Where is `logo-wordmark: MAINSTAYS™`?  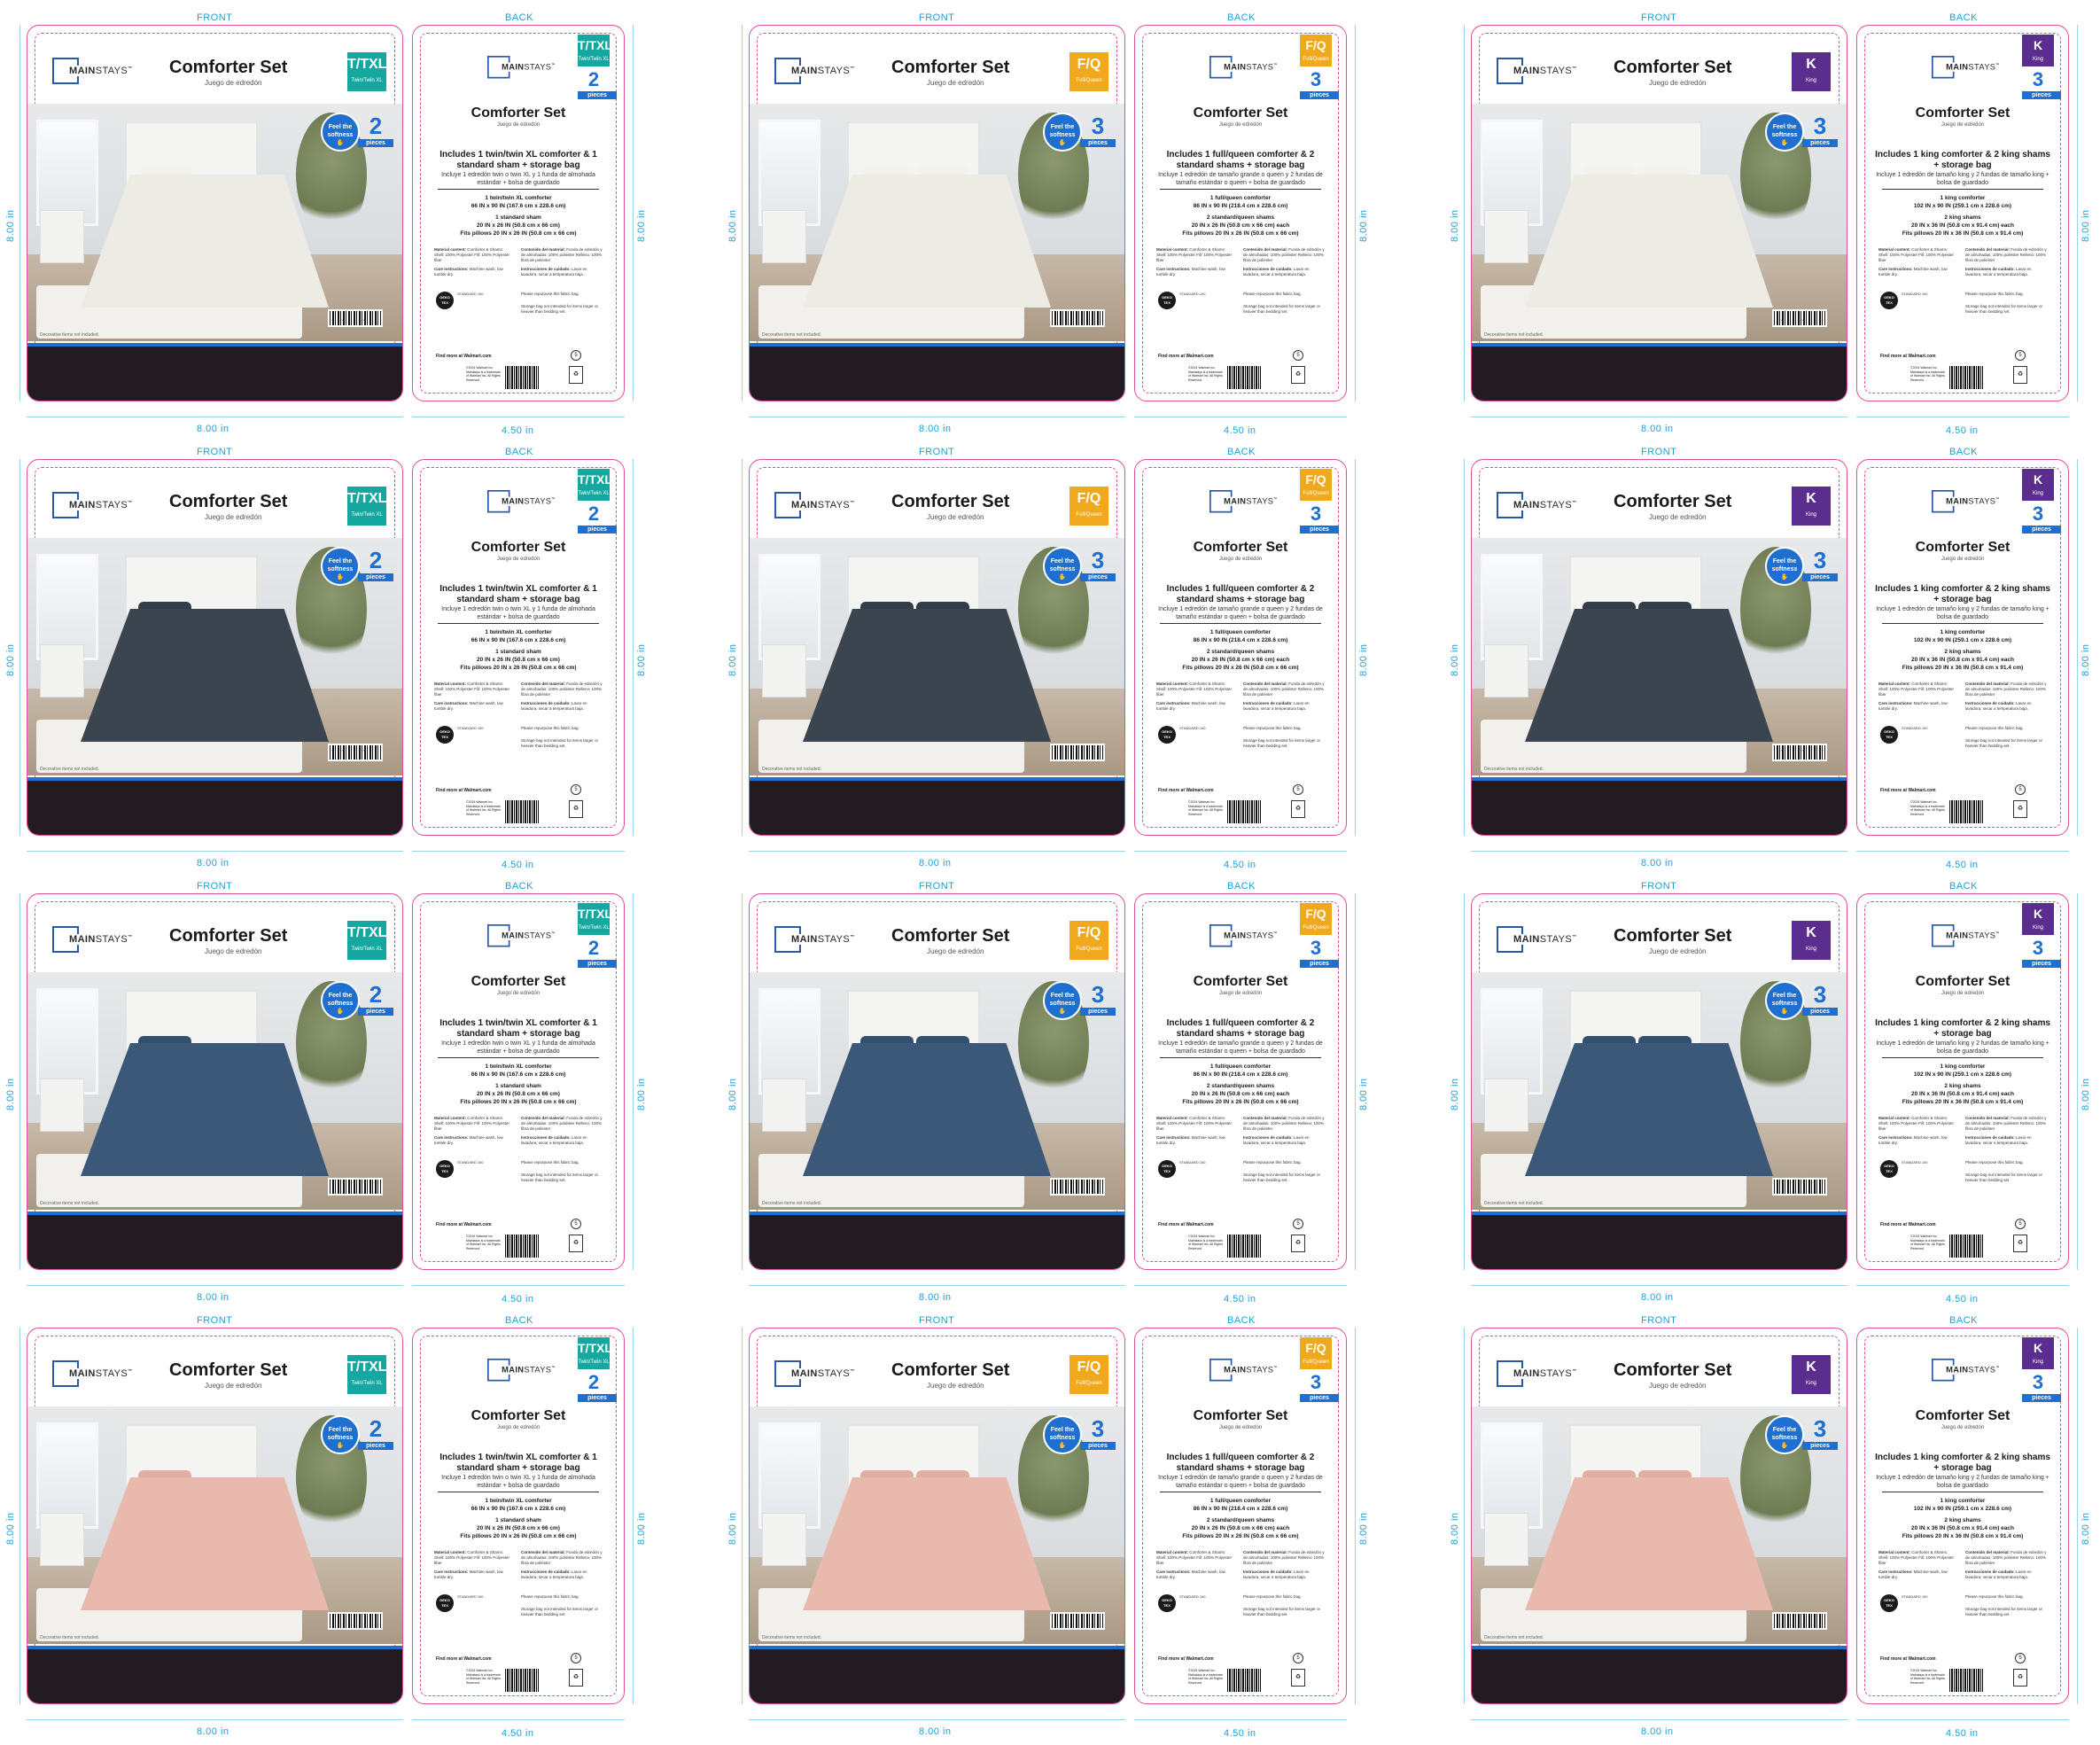
logo-wordmark: MAINSTAYS™ is located at coordinates (528, 501).